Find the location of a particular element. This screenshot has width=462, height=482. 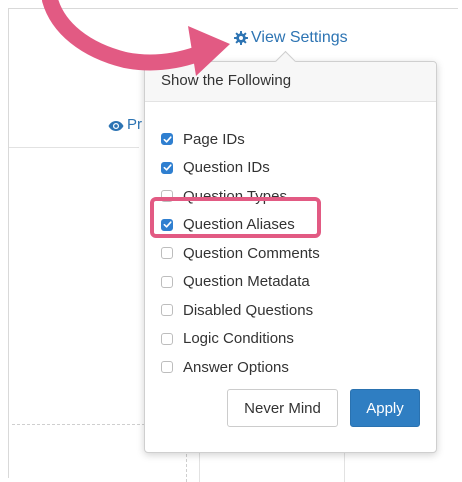

option-row: Disabled Questions is located at coordinates (240, 310).